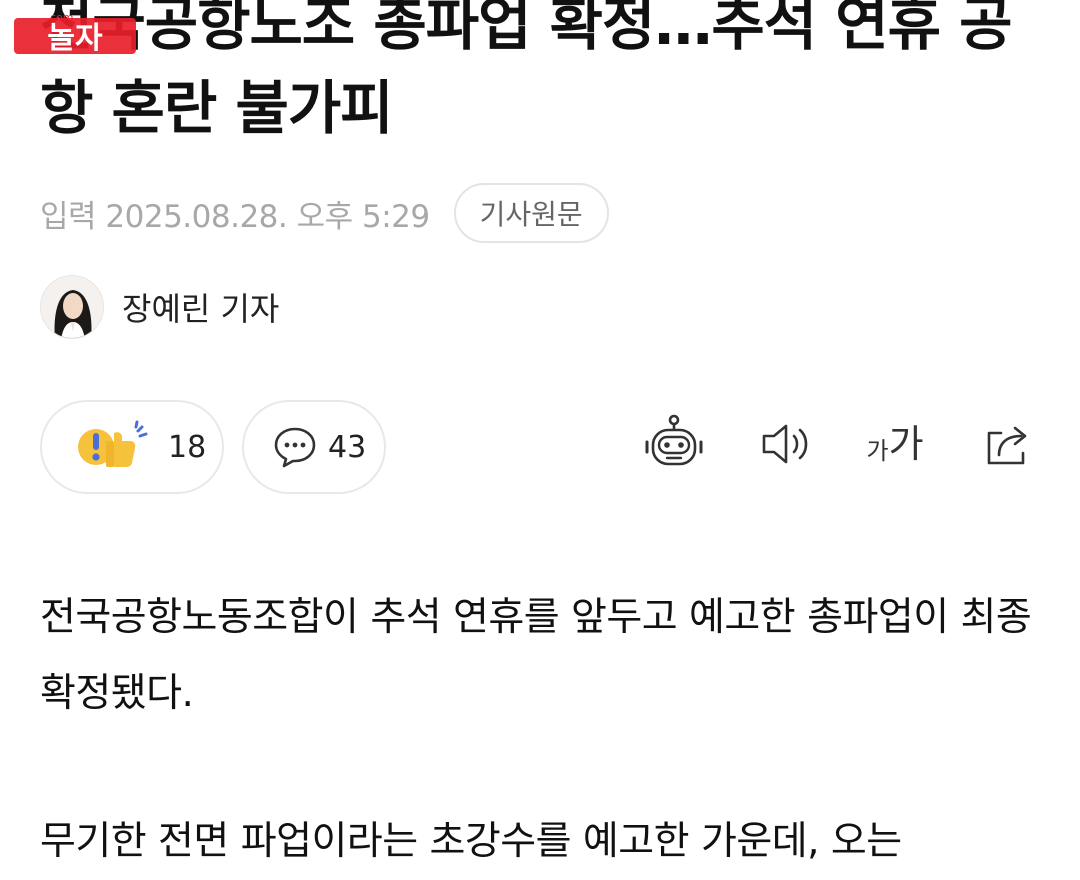 This screenshot has height=880, width=1080. What do you see at coordinates (536, 655) in the screenshot?
I see `article-paragraph: 전국공항노동조합이 추석 연휴를 앞두고 예고한 총파업이 최종 확정됐다.` at bounding box center [536, 655].